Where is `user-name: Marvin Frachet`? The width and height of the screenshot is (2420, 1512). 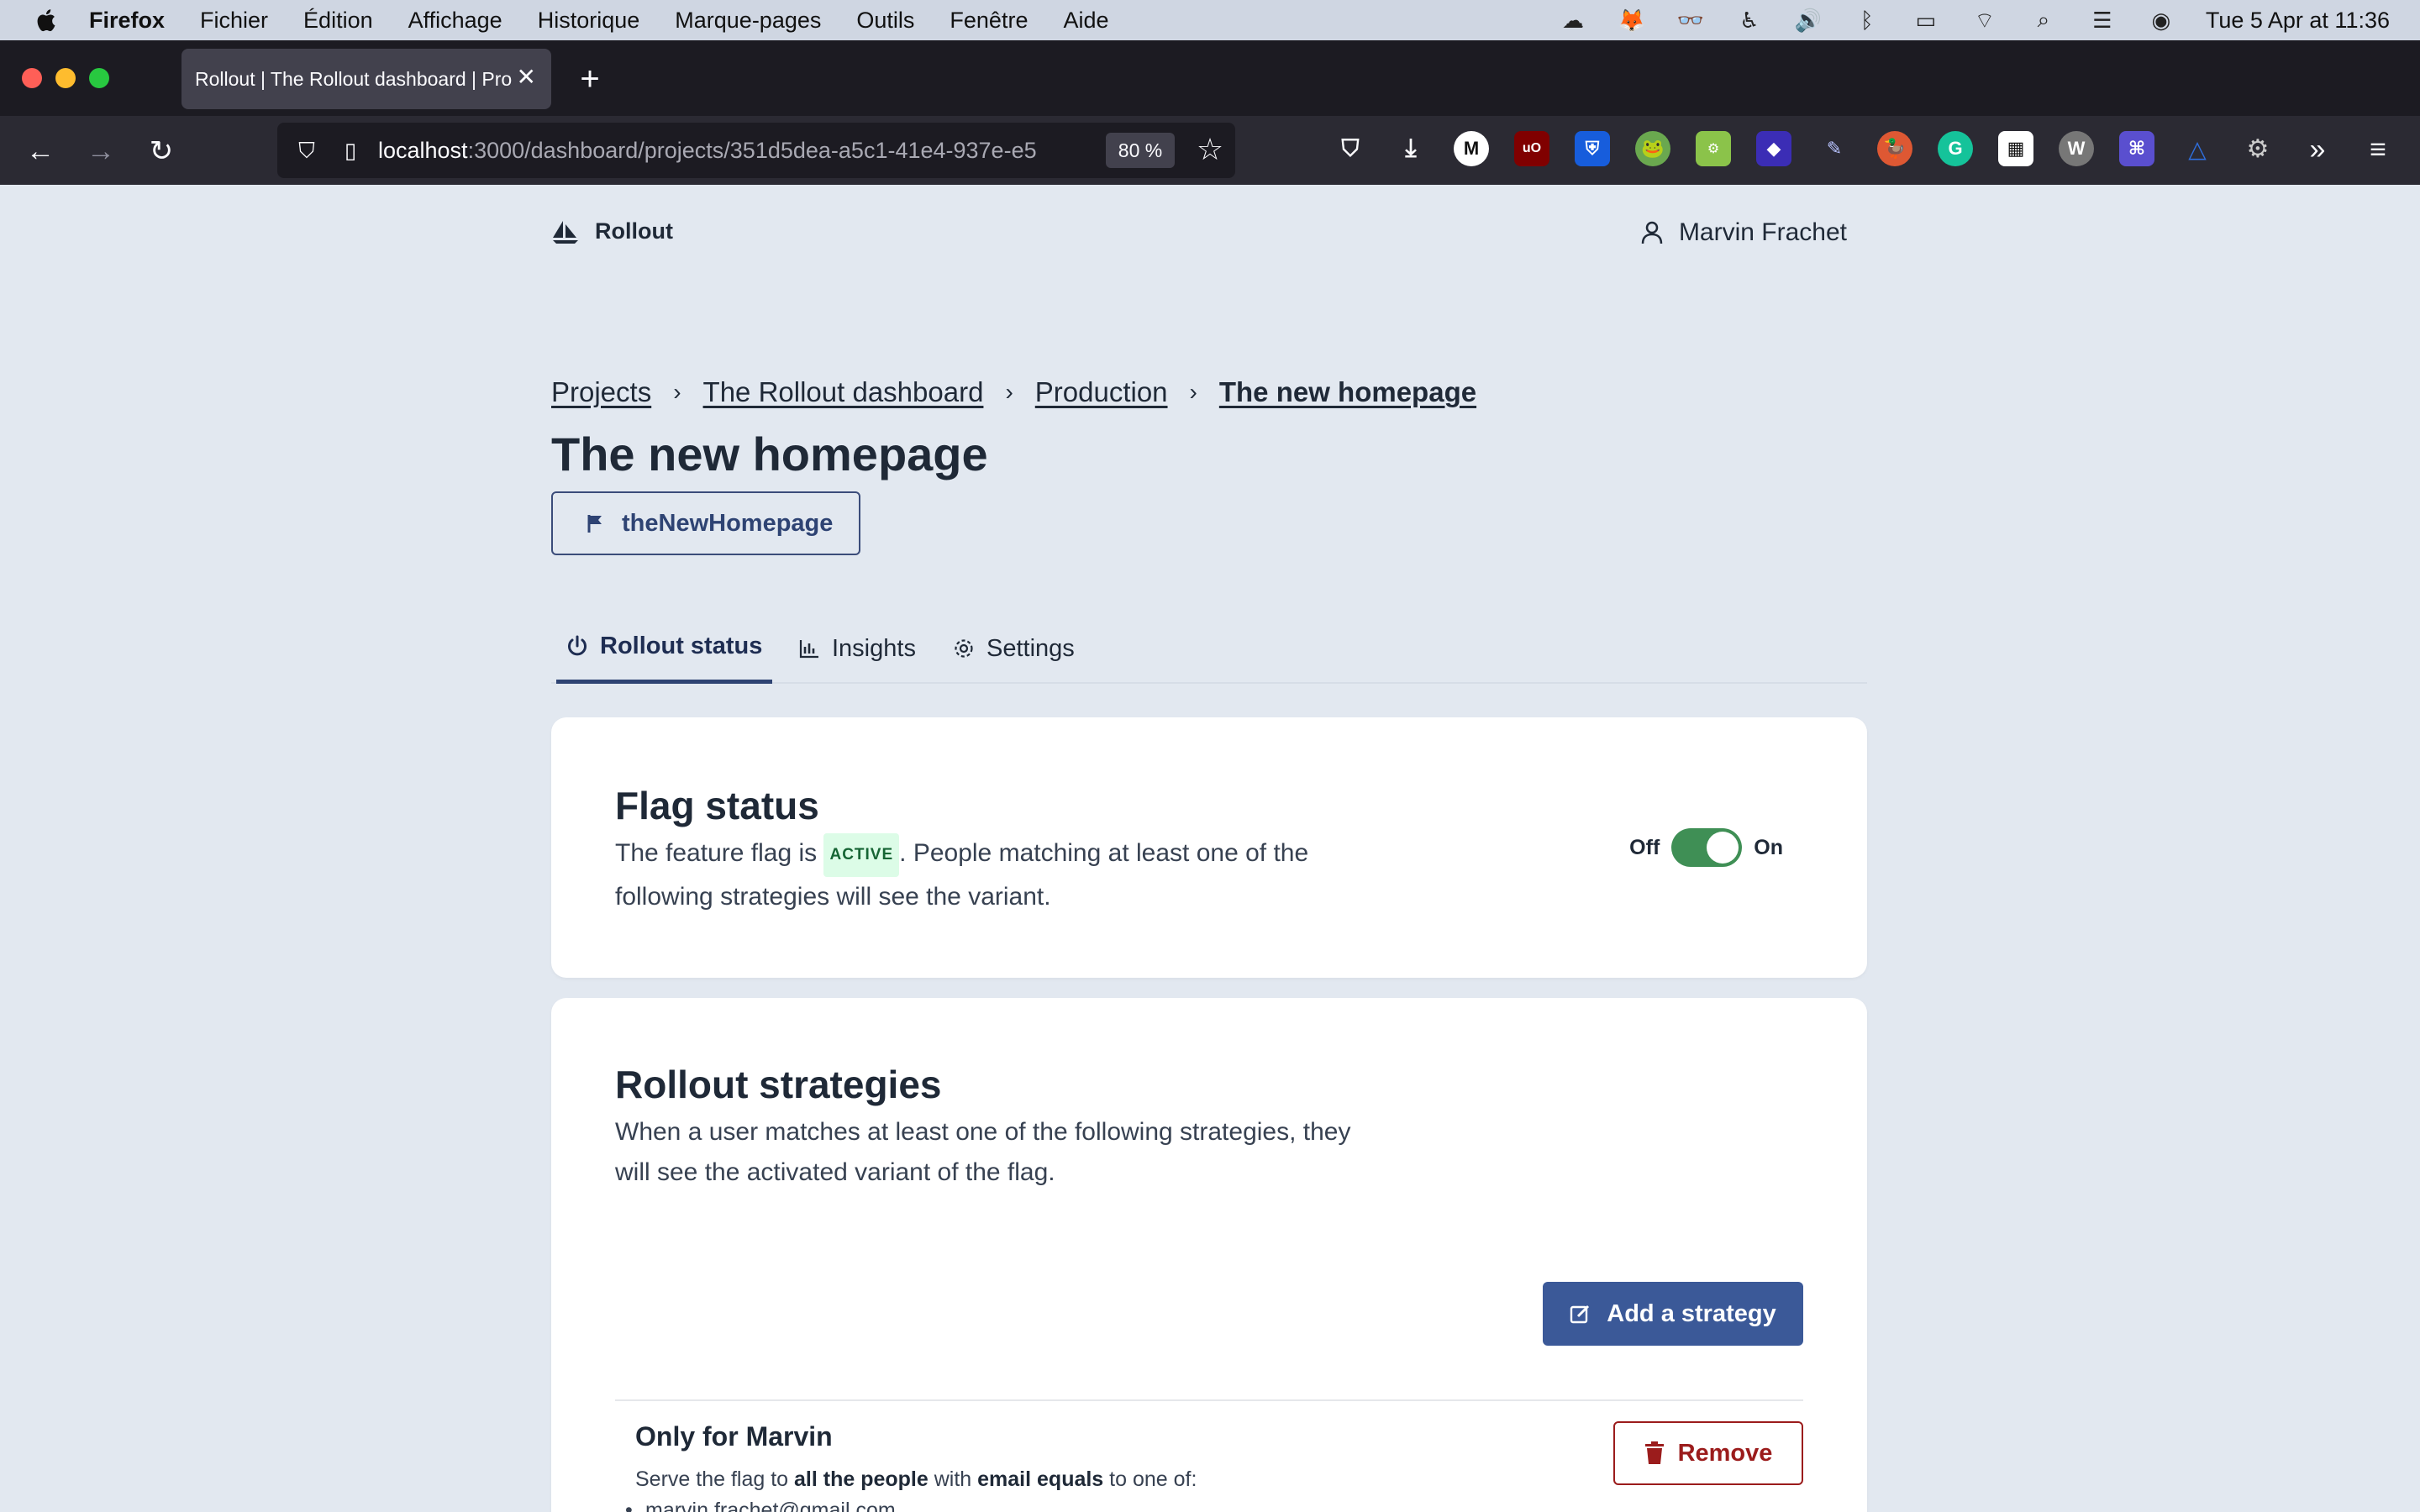 user-name: Marvin Frachet is located at coordinates (1762, 232).